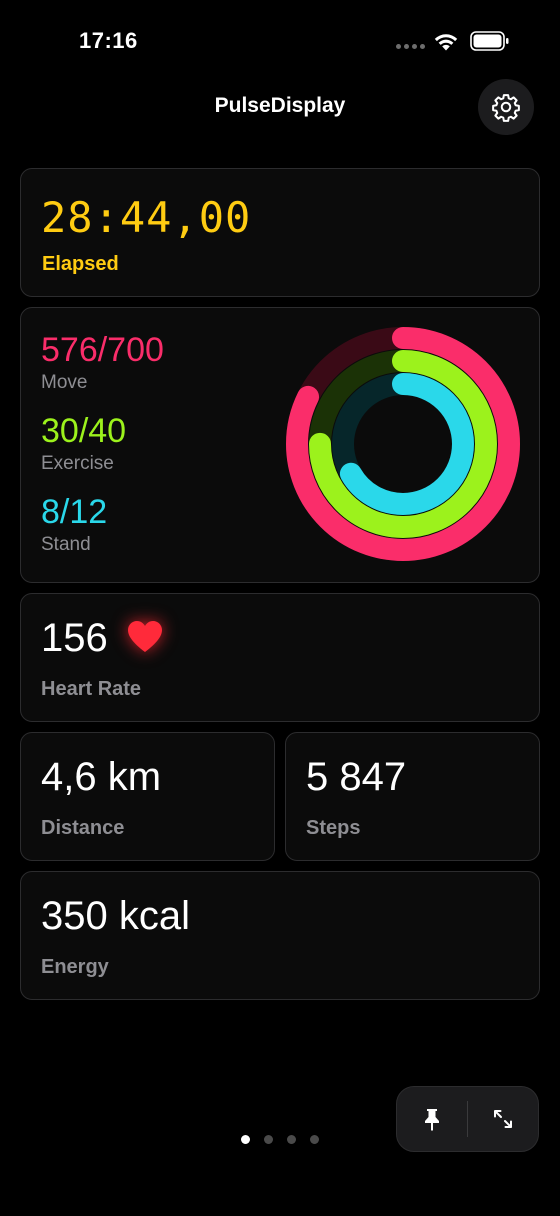  Describe the element at coordinates (64, 382) in the screenshot. I see `move-label: Move` at that location.